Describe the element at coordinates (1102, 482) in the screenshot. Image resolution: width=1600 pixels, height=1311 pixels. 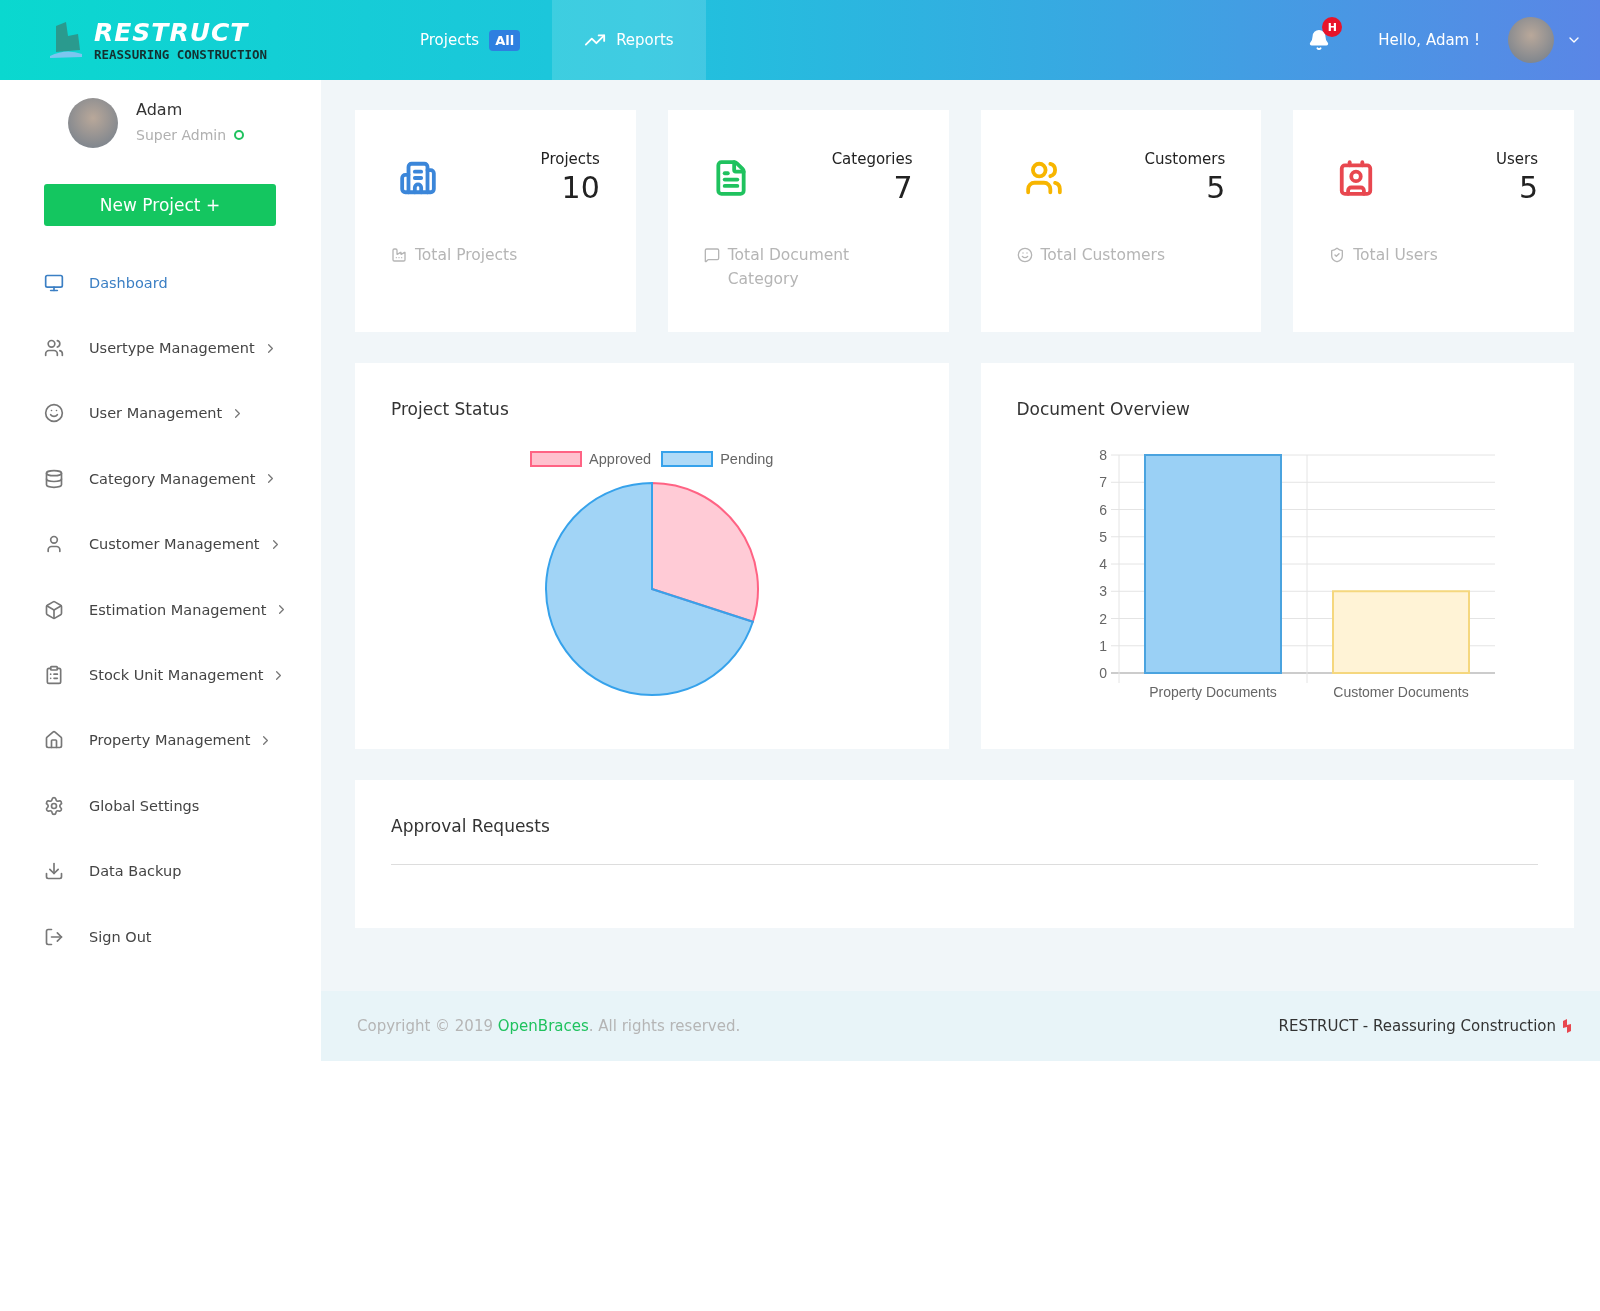
I see `axis-label: 7` at that location.